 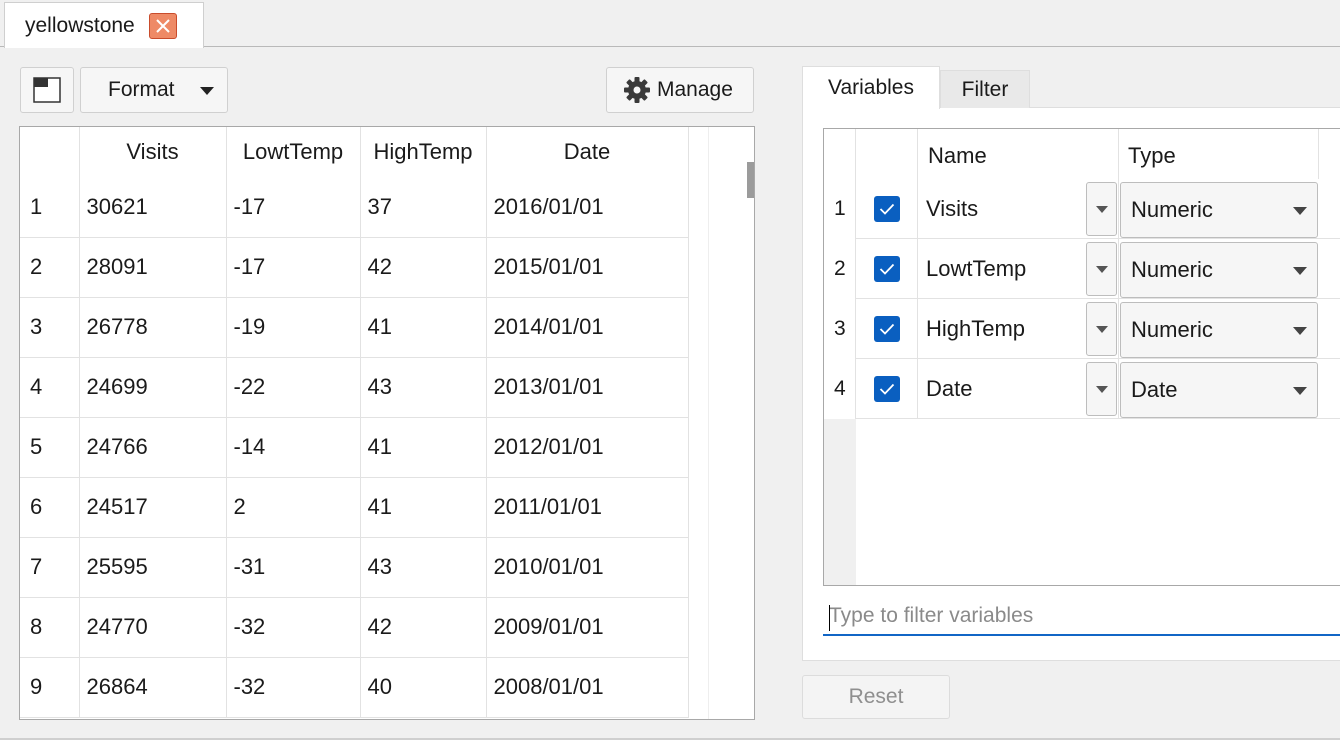 What do you see at coordinates (50, 447) in the screenshot?
I see `row-number: 5` at bounding box center [50, 447].